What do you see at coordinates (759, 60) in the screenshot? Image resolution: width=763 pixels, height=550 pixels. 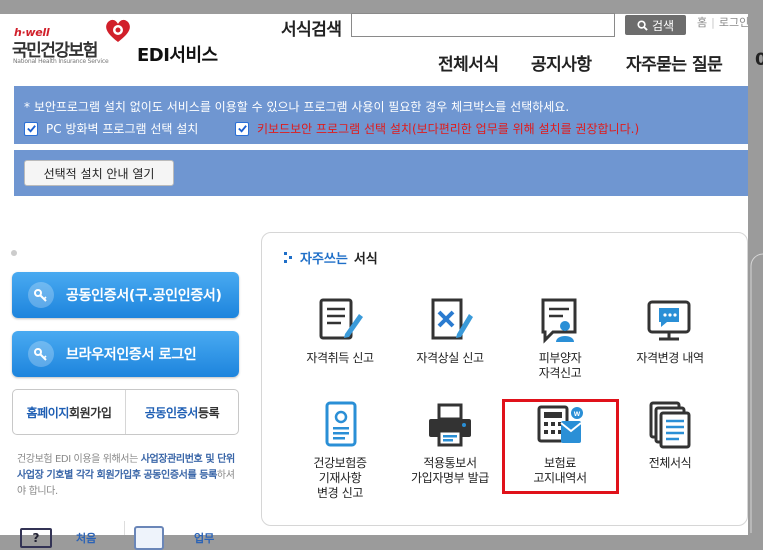 I see `nav-item-partial: 0` at bounding box center [759, 60].